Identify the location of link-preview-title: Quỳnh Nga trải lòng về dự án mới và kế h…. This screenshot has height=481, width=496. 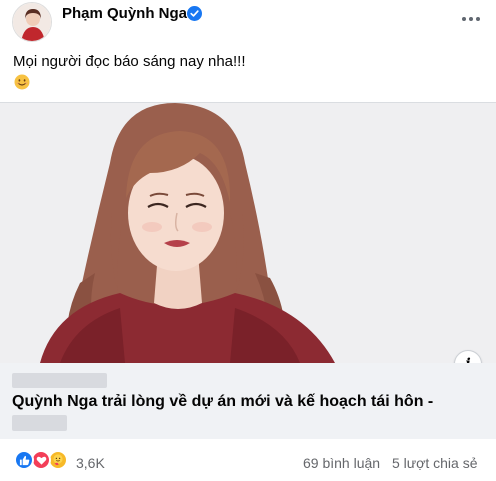
(222, 402).